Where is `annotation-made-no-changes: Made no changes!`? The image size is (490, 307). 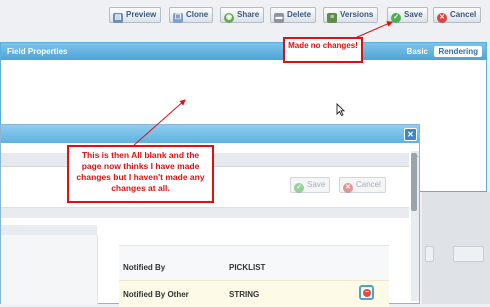
annotation-made-no-changes: Made no changes! is located at coordinates (323, 50).